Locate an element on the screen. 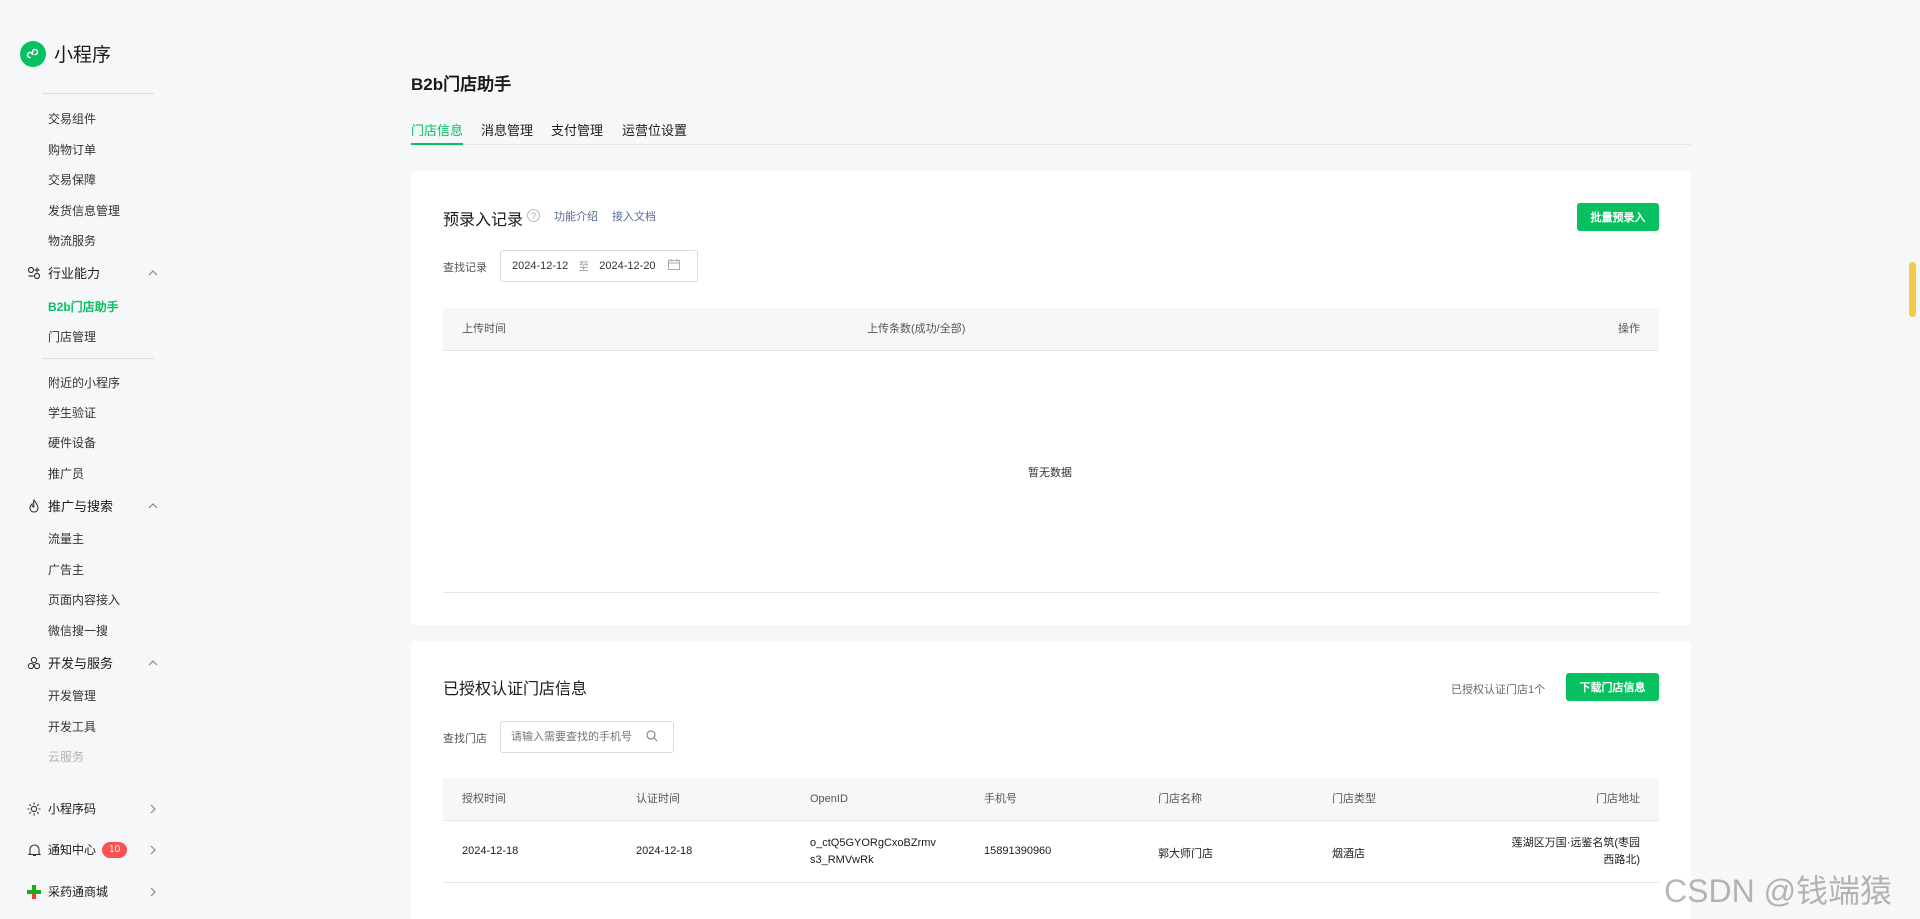  table-bottom-divider is located at coordinates (1051, 592).